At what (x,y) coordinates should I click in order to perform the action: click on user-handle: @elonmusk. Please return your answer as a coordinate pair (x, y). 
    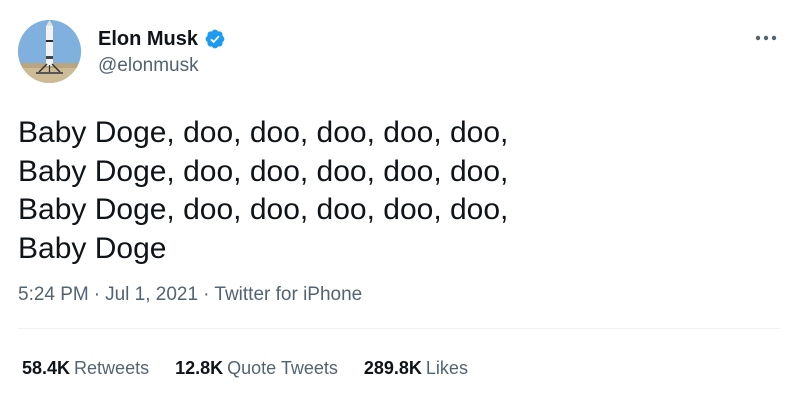
    Looking at the image, I should click on (148, 66).